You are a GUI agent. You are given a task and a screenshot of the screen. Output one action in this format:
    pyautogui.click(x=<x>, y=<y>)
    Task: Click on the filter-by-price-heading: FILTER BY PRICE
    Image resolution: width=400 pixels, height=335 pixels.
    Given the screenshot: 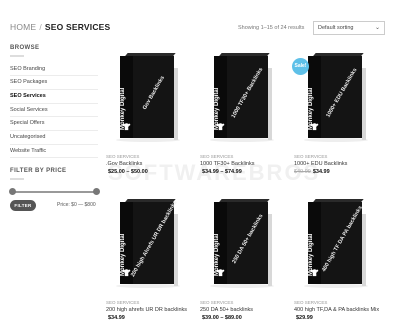 What is the action you would take?
    pyautogui.click(x=38, y=171)
    